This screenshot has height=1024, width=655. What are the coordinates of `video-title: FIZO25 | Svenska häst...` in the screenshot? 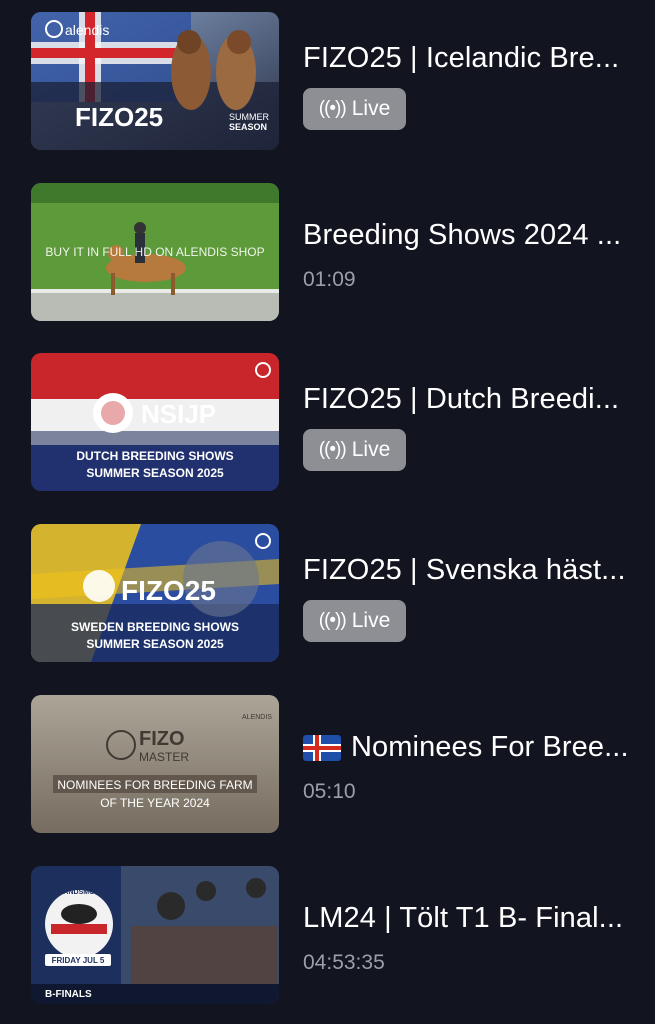 It's located at (479, 570).